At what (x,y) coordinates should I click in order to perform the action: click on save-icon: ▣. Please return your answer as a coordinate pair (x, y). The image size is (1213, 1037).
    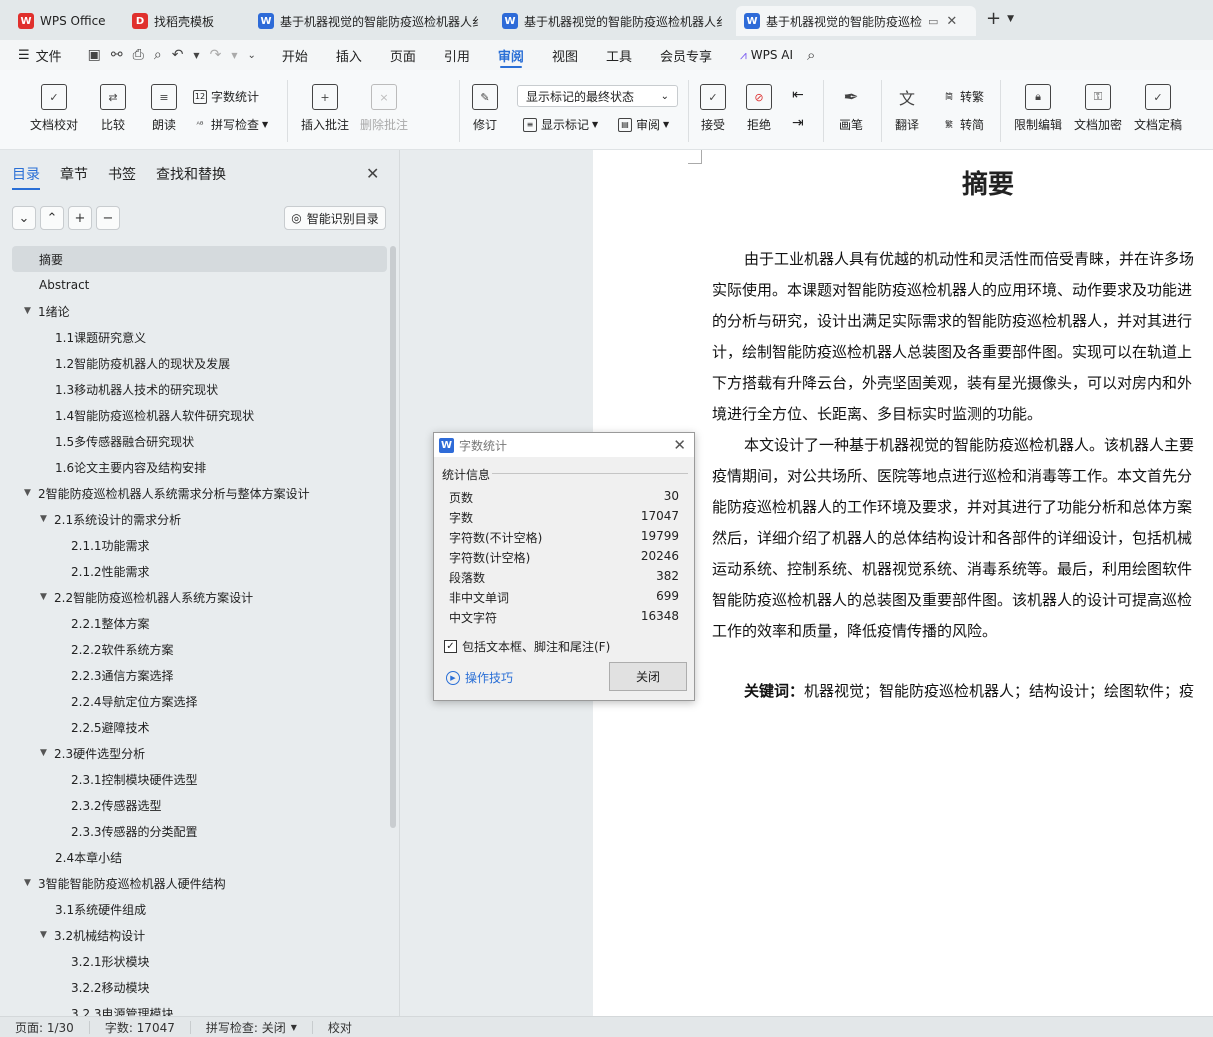
    Looking at the image, I should click on (94, 55).